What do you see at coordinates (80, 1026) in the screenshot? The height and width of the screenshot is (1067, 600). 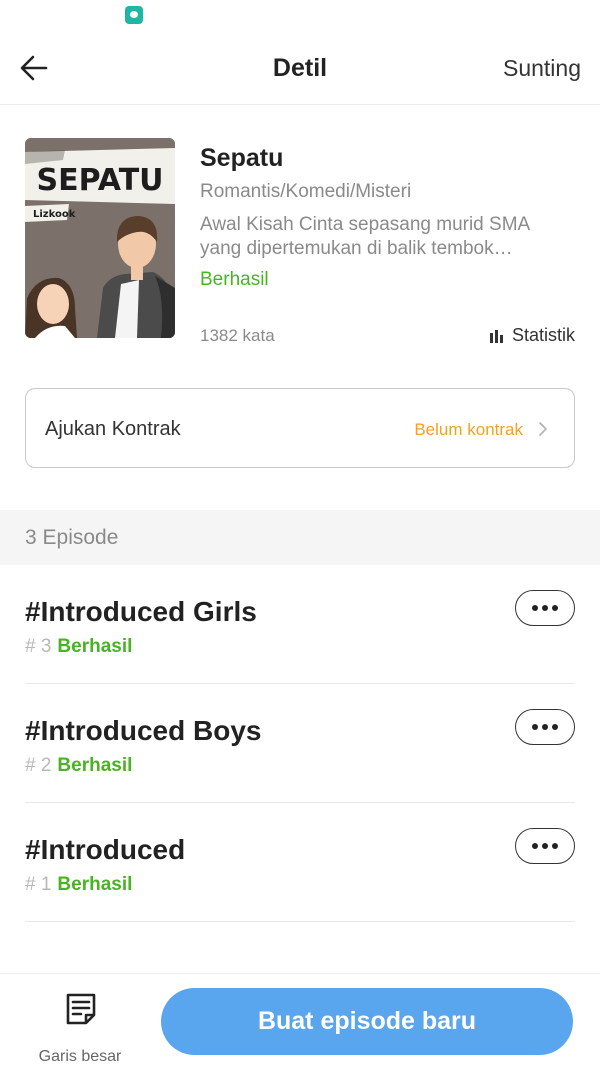 I see `outline-button: Garis besar` at bounding box center [80, 1026].